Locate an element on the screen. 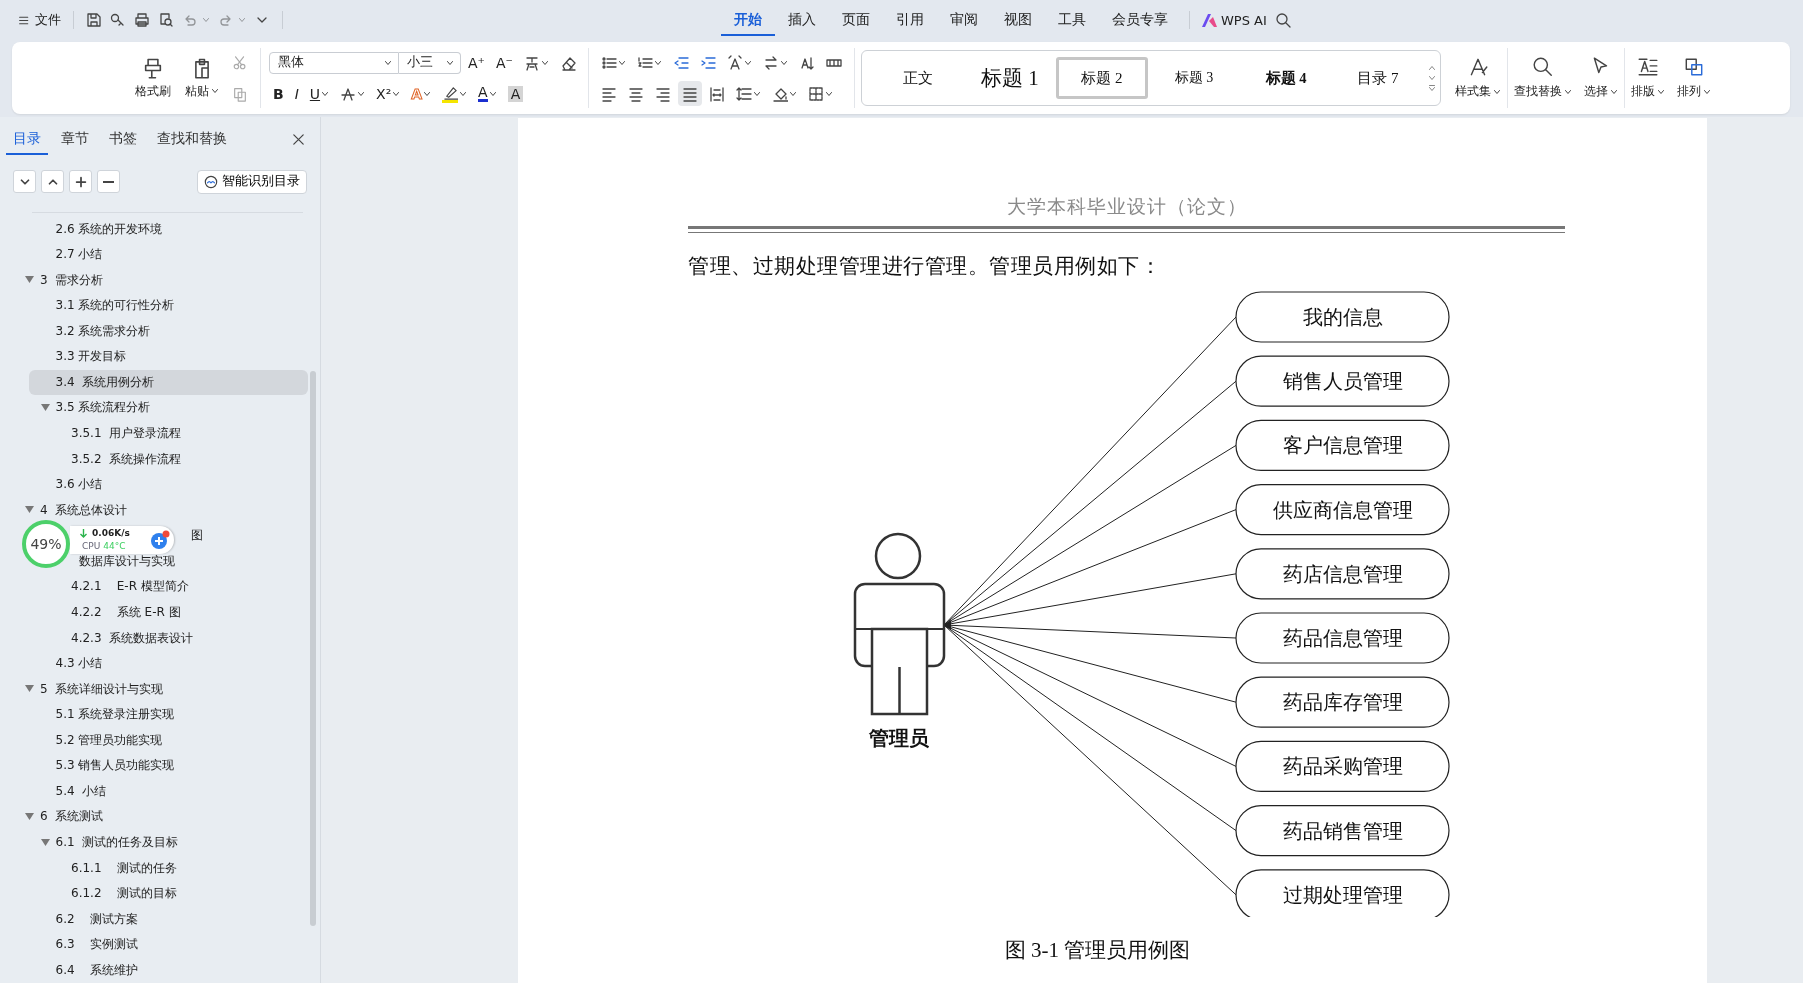  style-option: 标题 3 is located at coordinates (1193, 78).